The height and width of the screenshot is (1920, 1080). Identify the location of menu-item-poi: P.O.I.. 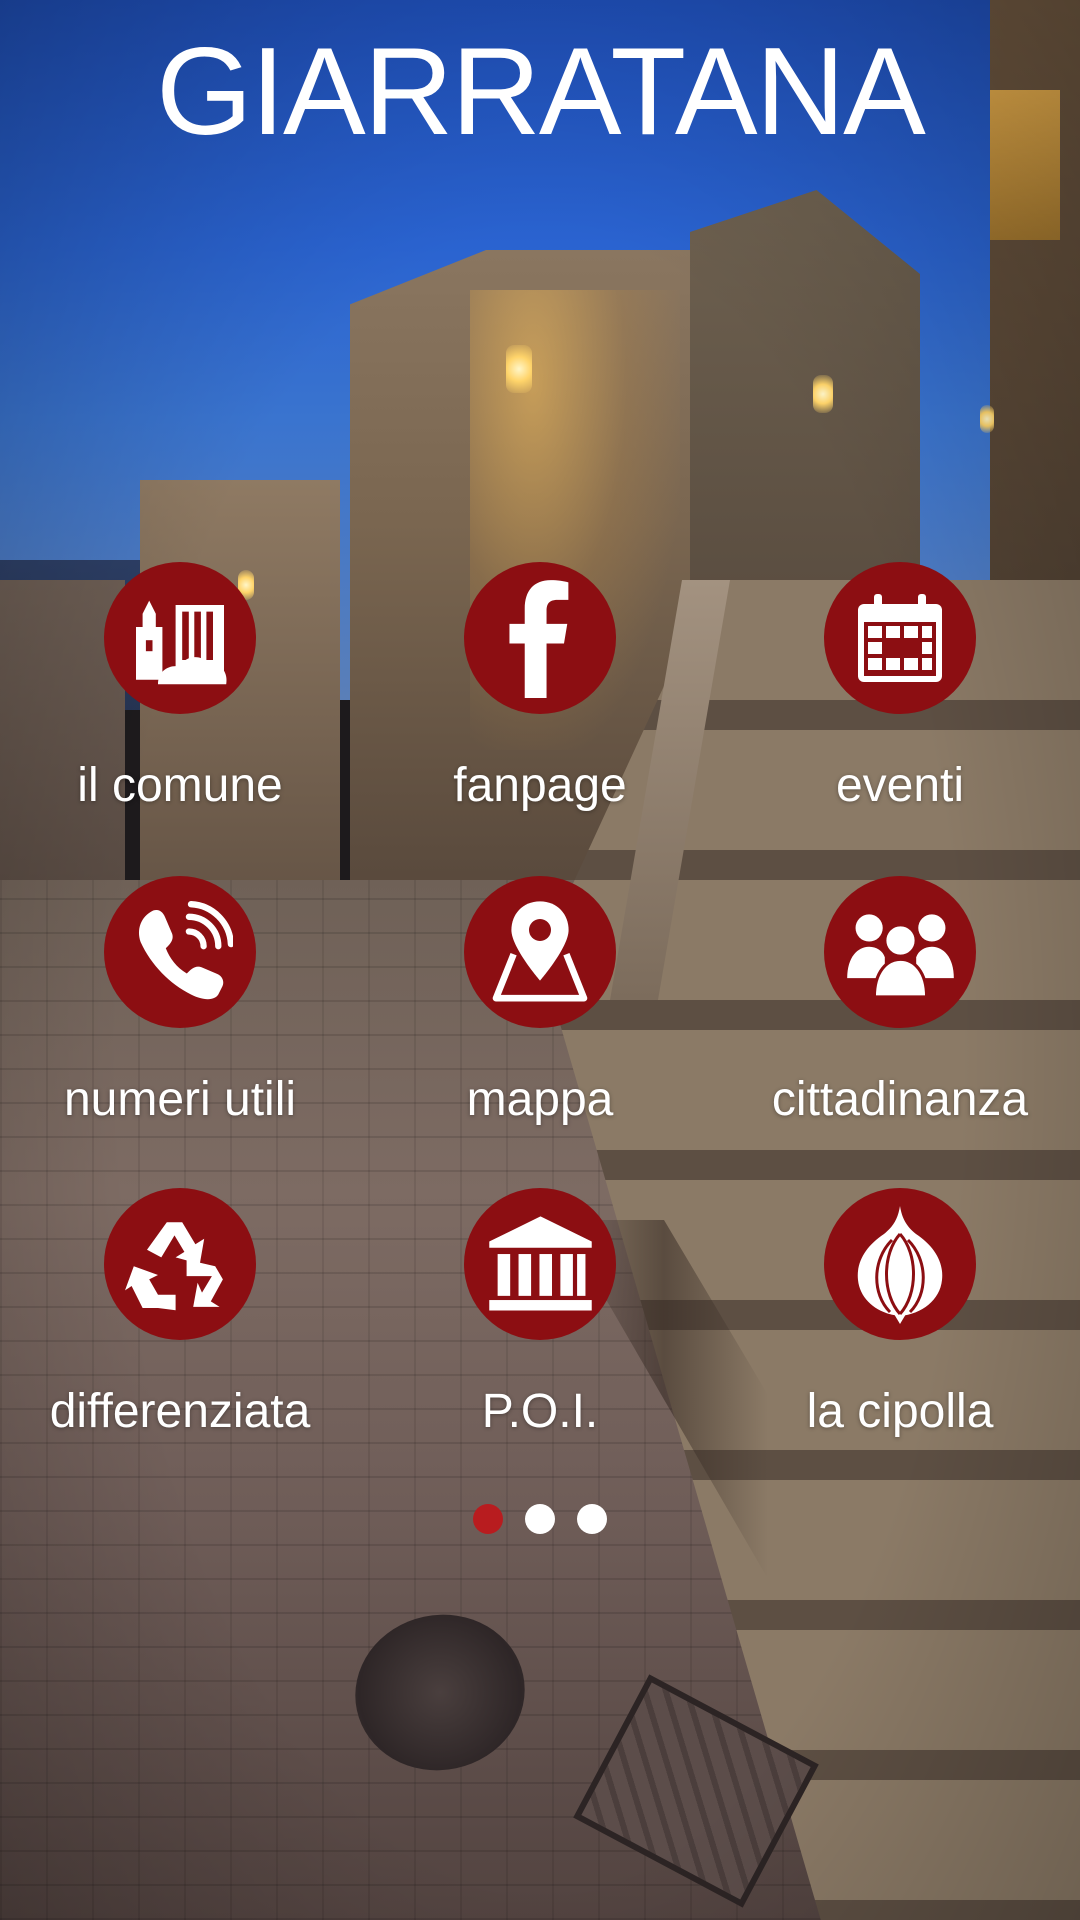
(540, 1338).